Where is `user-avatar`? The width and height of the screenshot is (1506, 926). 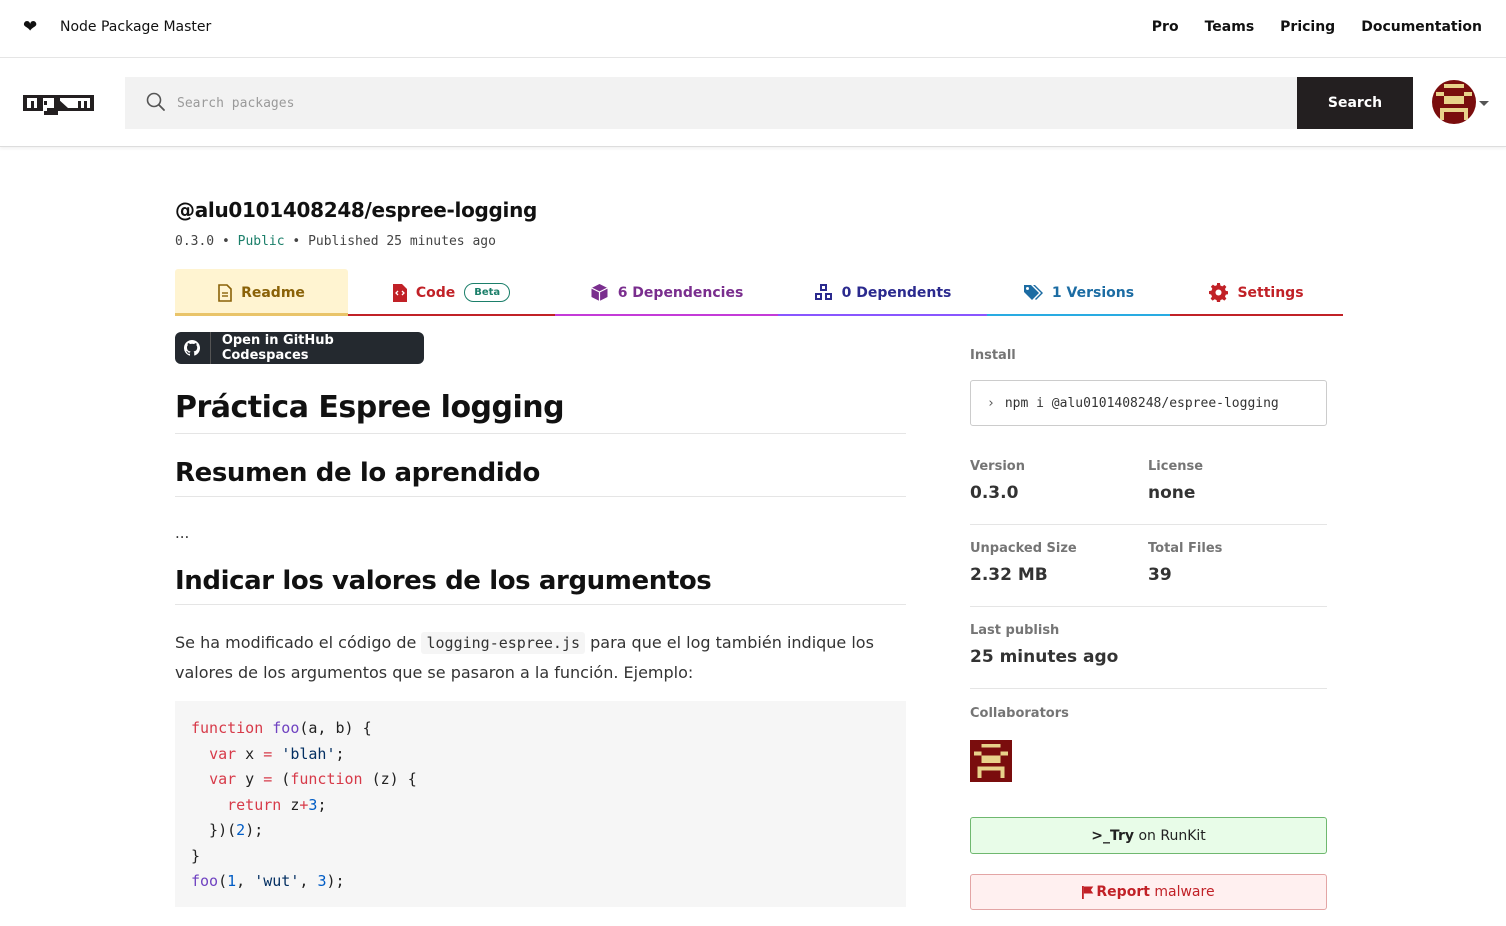 user-avatar is located at coordinates (1454, 102).